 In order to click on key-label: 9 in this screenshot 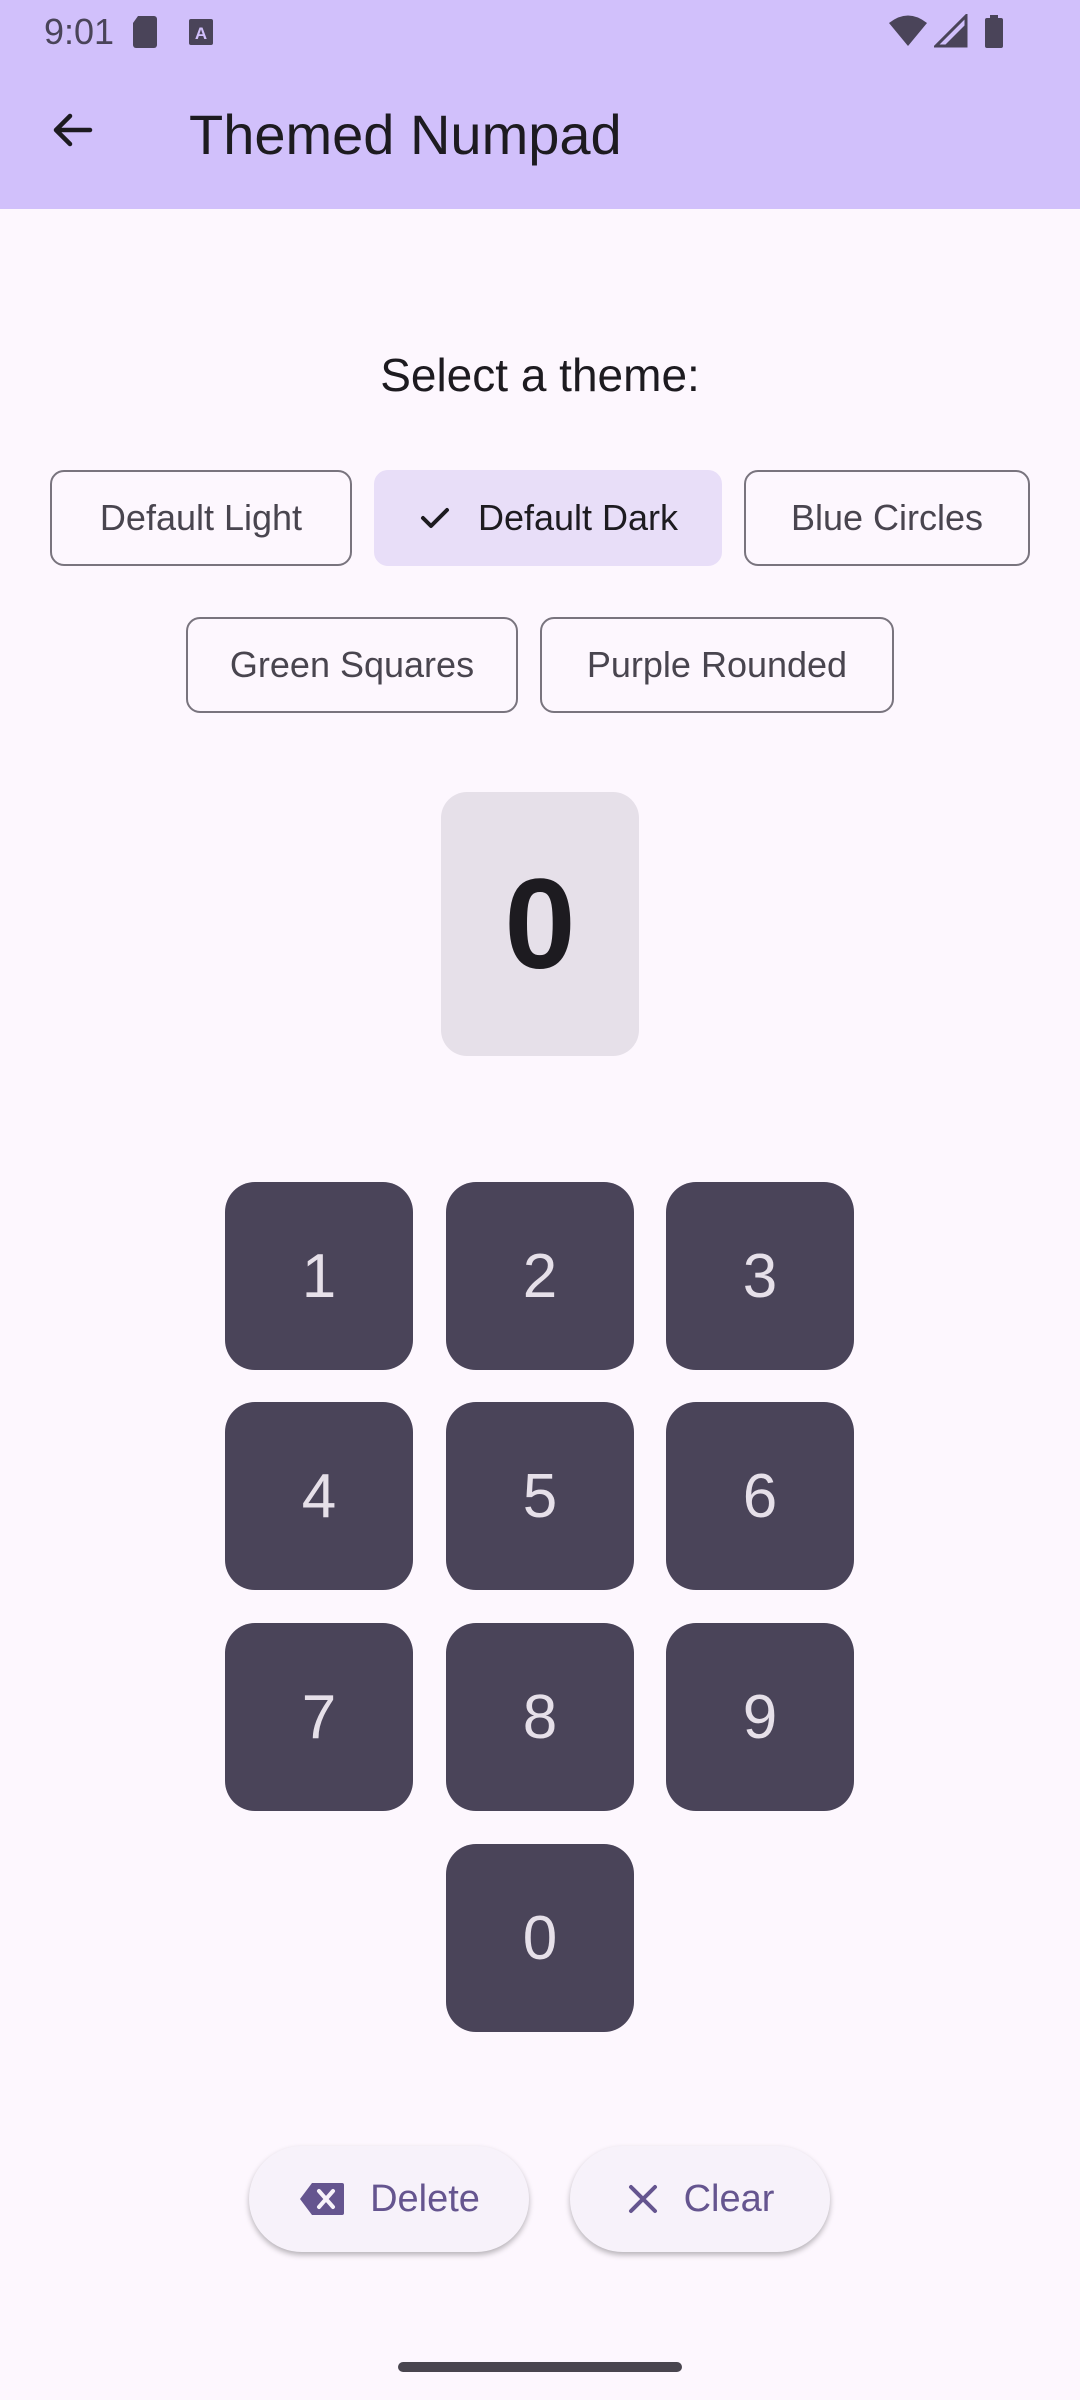, I will do `click(760, 1717)`.